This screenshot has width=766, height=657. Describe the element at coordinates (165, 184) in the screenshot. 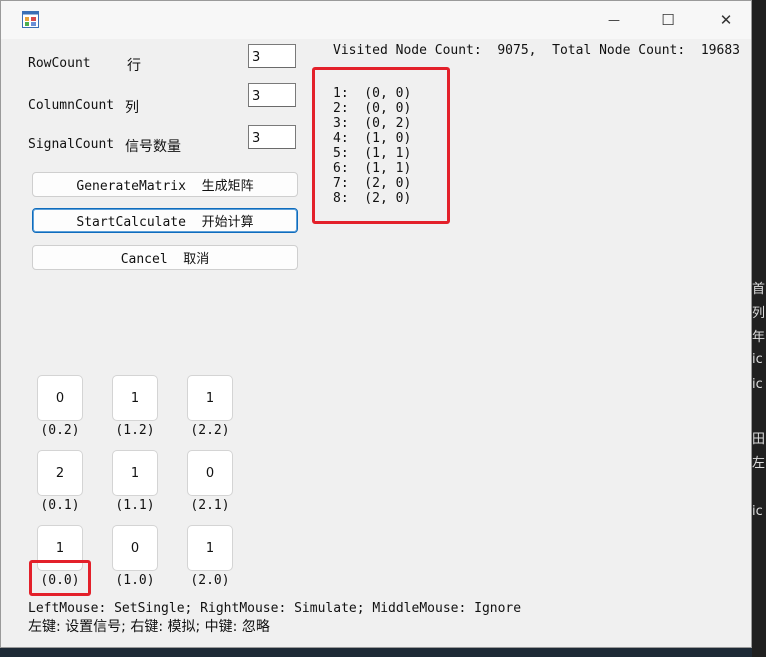

I see `generate-matrix-button: GenerateMatrix 生成矩阵` at that location.